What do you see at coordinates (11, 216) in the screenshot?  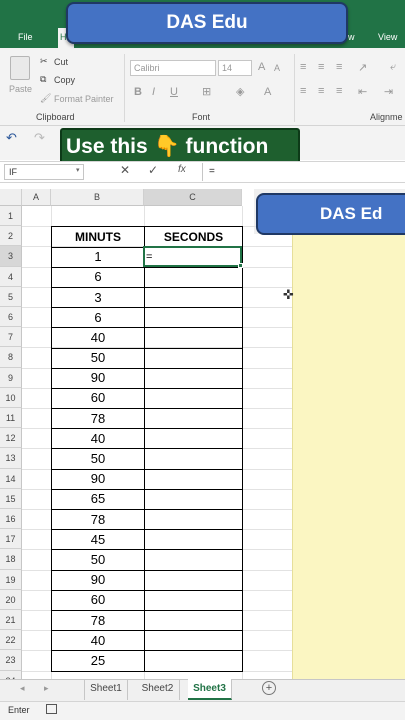 I see `row-header: 1` at bounding box center [11, 216].